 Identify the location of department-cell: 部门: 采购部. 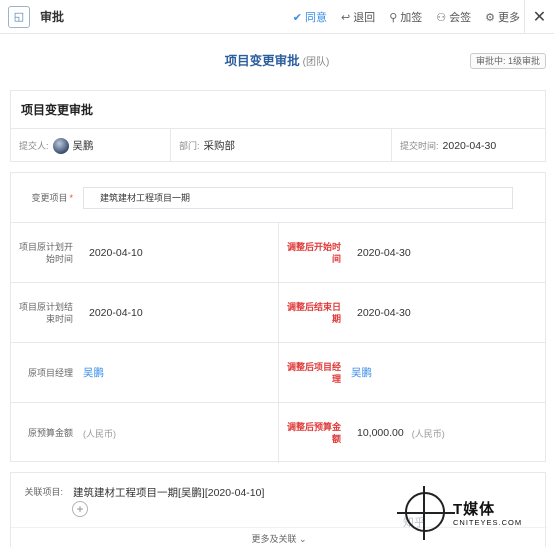
(281, 145).